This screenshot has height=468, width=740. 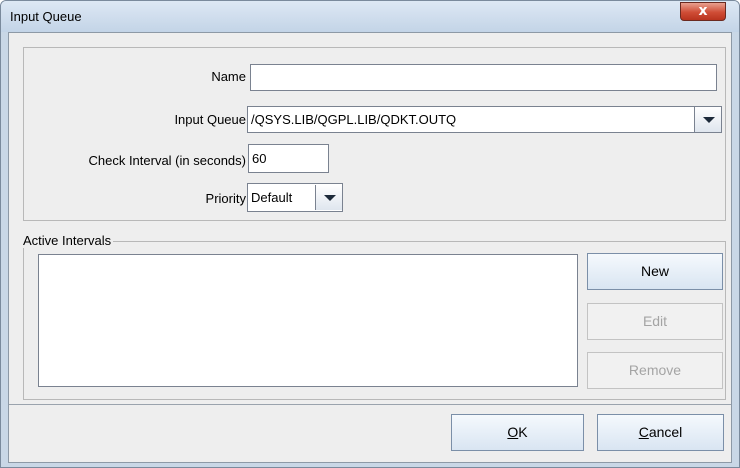 What do you see at coordinates (665, 432) in the screenshot?
I see `cancel-label: ancel` at bounding box center [665, 432].